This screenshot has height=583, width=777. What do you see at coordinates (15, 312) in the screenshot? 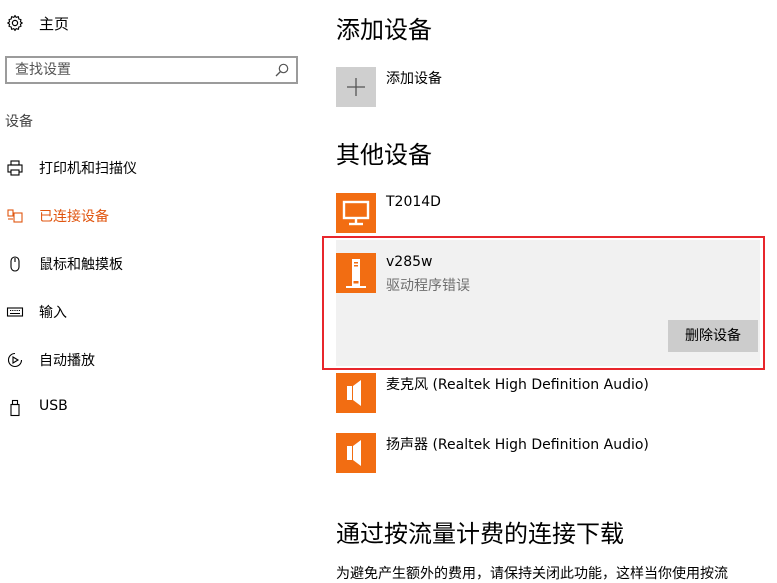
I see `keyboard-icon` at bounding box center [15, 312].